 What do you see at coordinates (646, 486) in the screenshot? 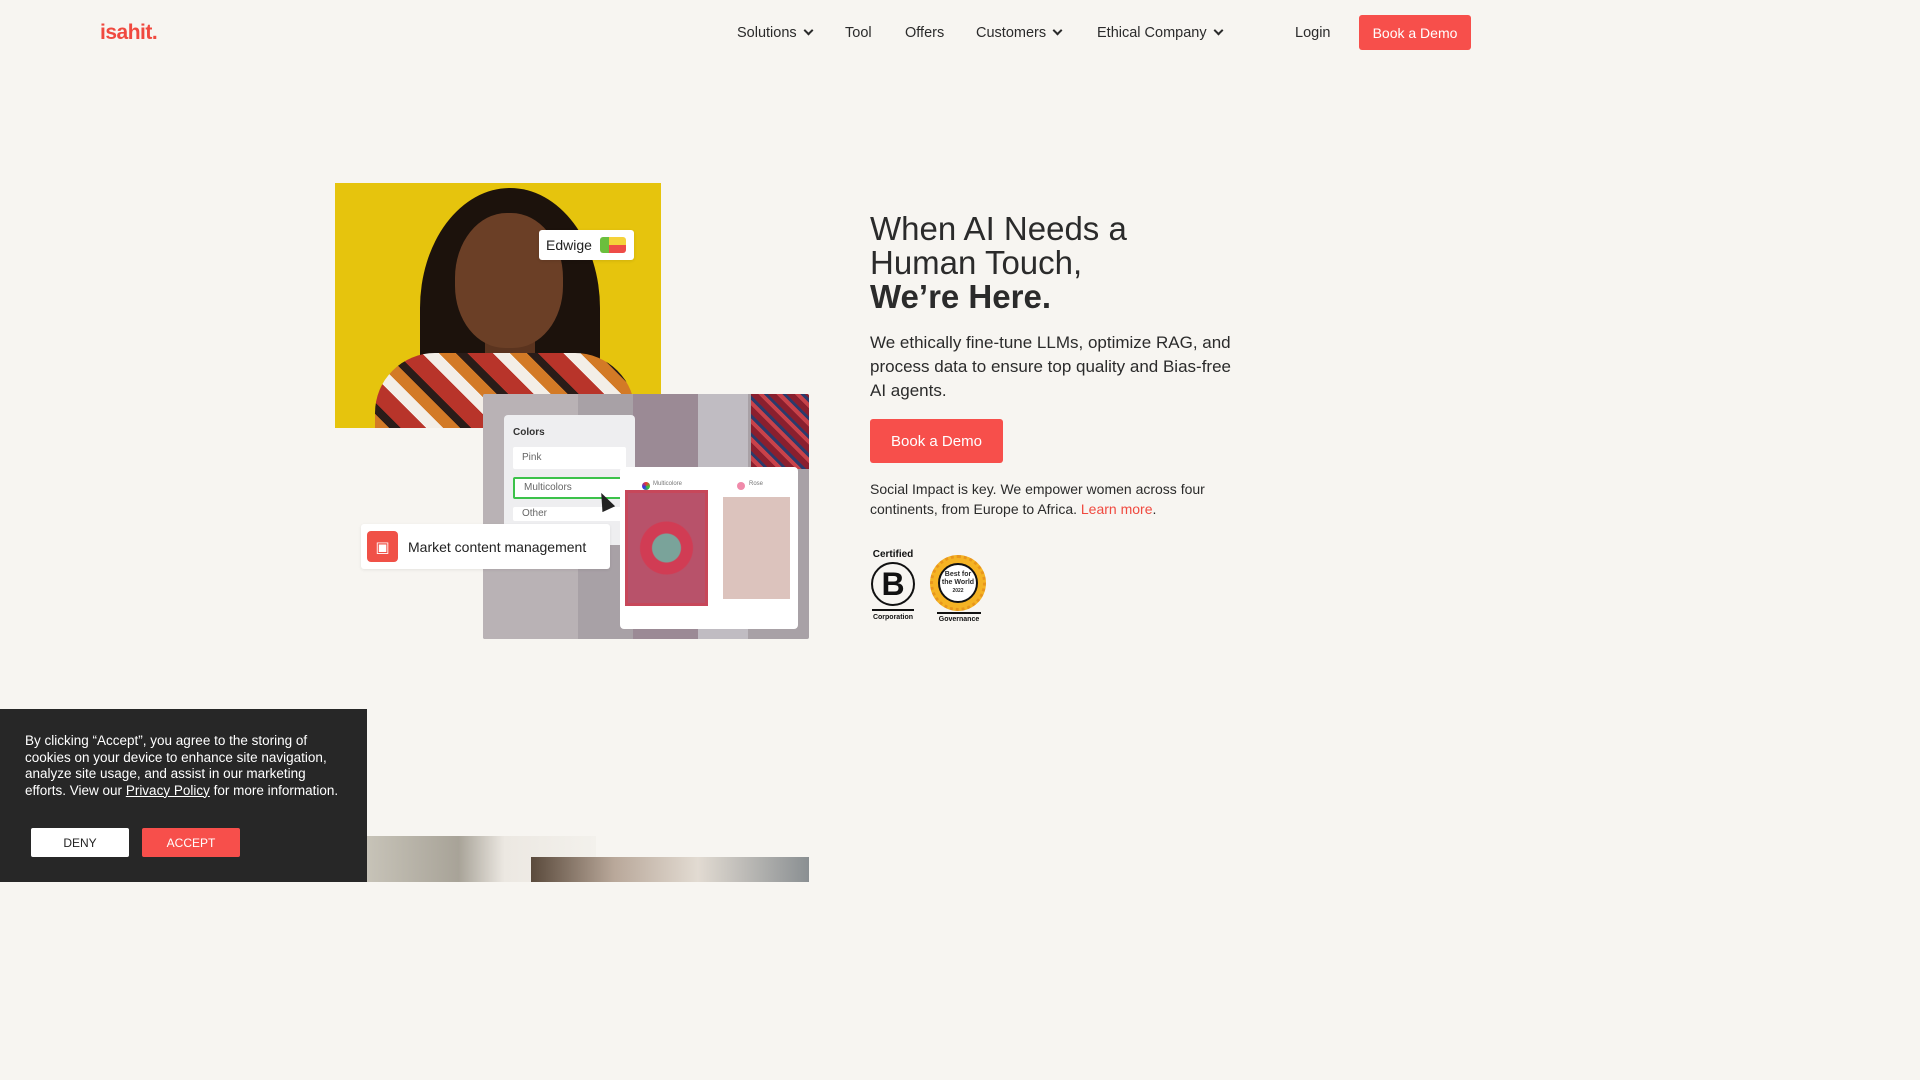
I see `multicolor-dot-icon` at bounding box center [646, 486].